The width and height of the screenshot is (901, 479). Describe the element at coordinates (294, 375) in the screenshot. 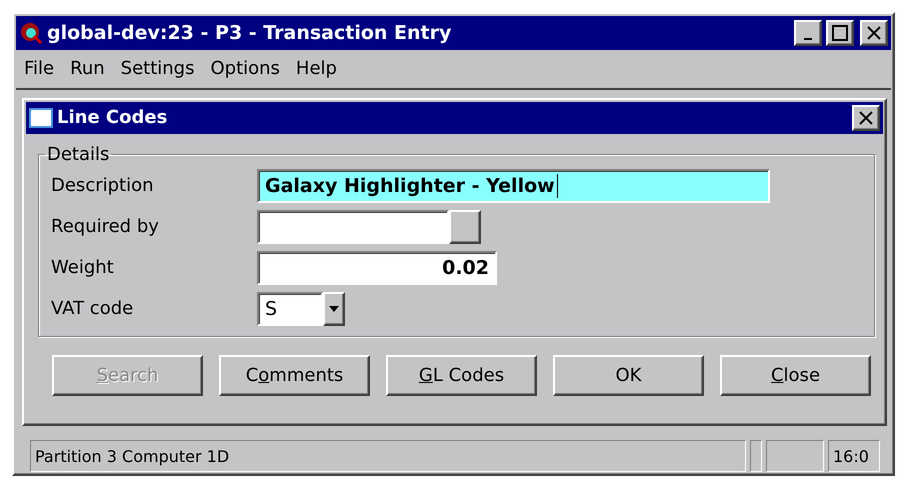

I see `dialog-button: Comments` at that location.